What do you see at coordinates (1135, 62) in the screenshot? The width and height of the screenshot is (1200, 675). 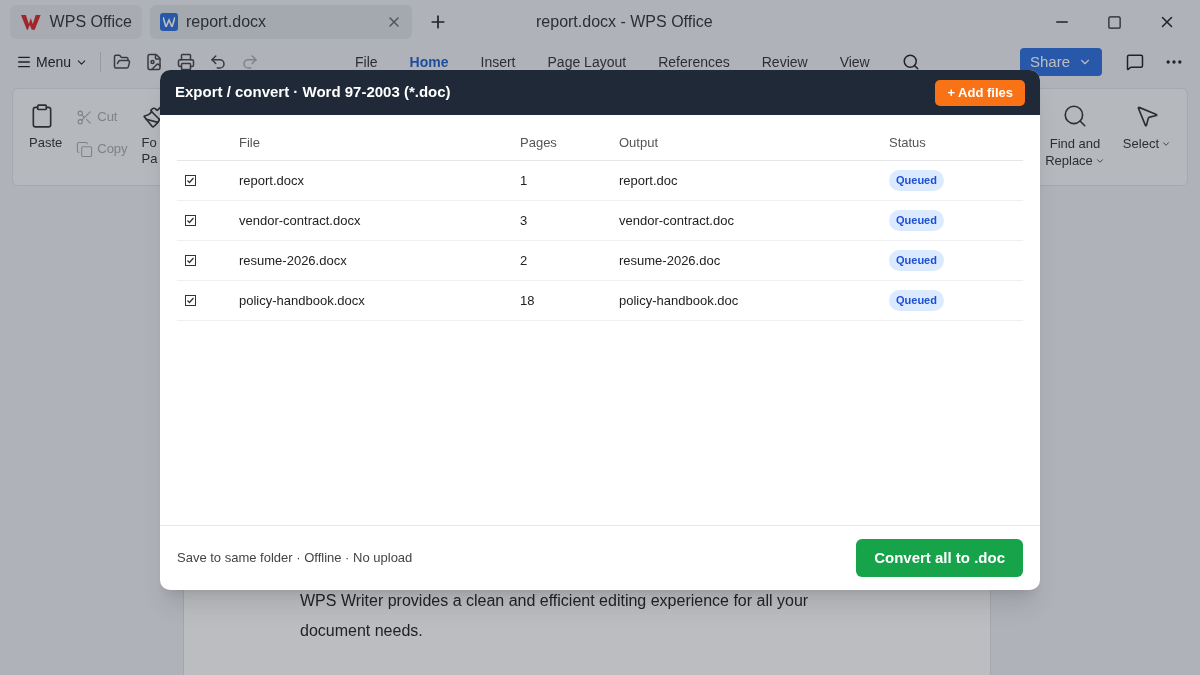 I see `comment-icon` at bounding box center [1135, 62].